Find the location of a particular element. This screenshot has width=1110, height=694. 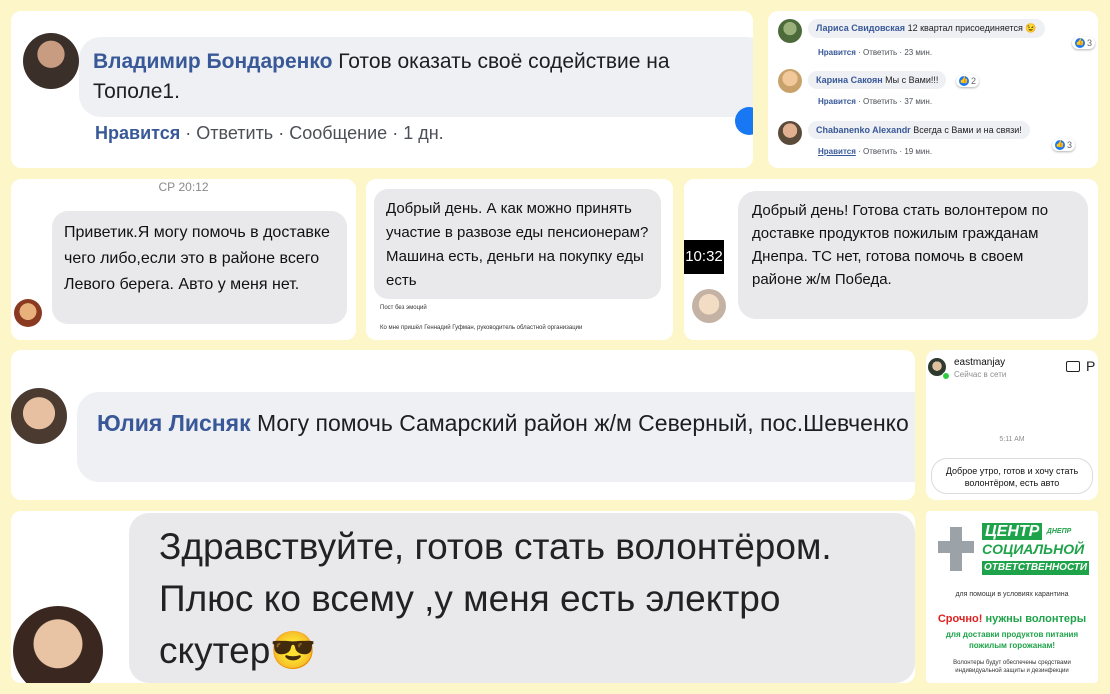

comment-text: 12 квартал присоединяется 😉 is located at coordinates (972, 28).